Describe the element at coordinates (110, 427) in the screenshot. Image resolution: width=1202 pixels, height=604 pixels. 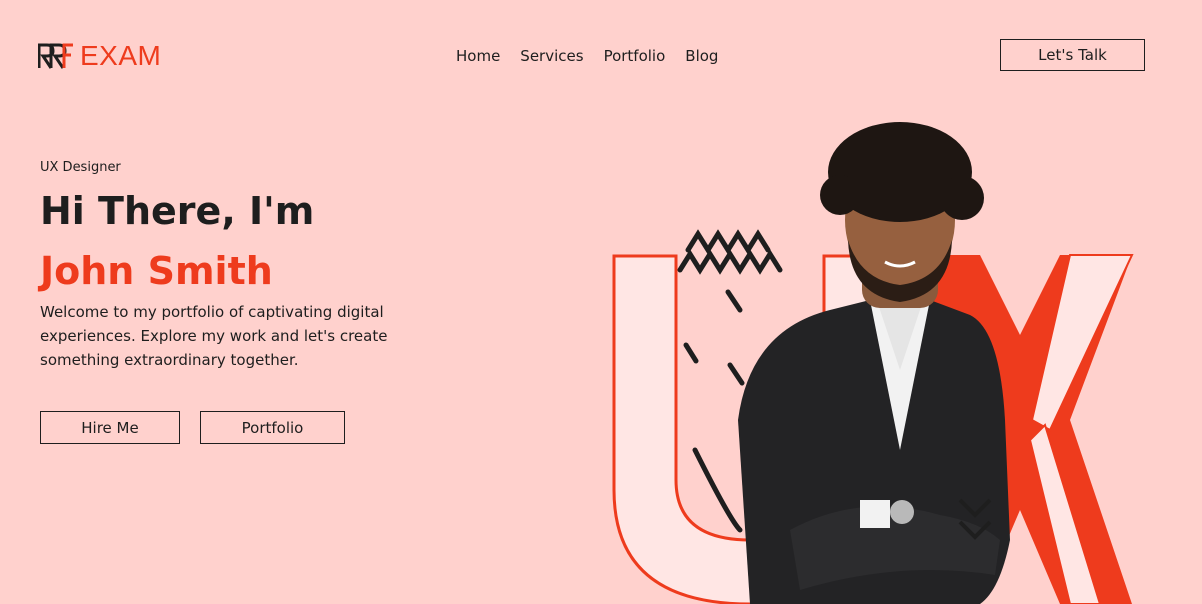
I see `hire-me-button: Hire Me` at that location.